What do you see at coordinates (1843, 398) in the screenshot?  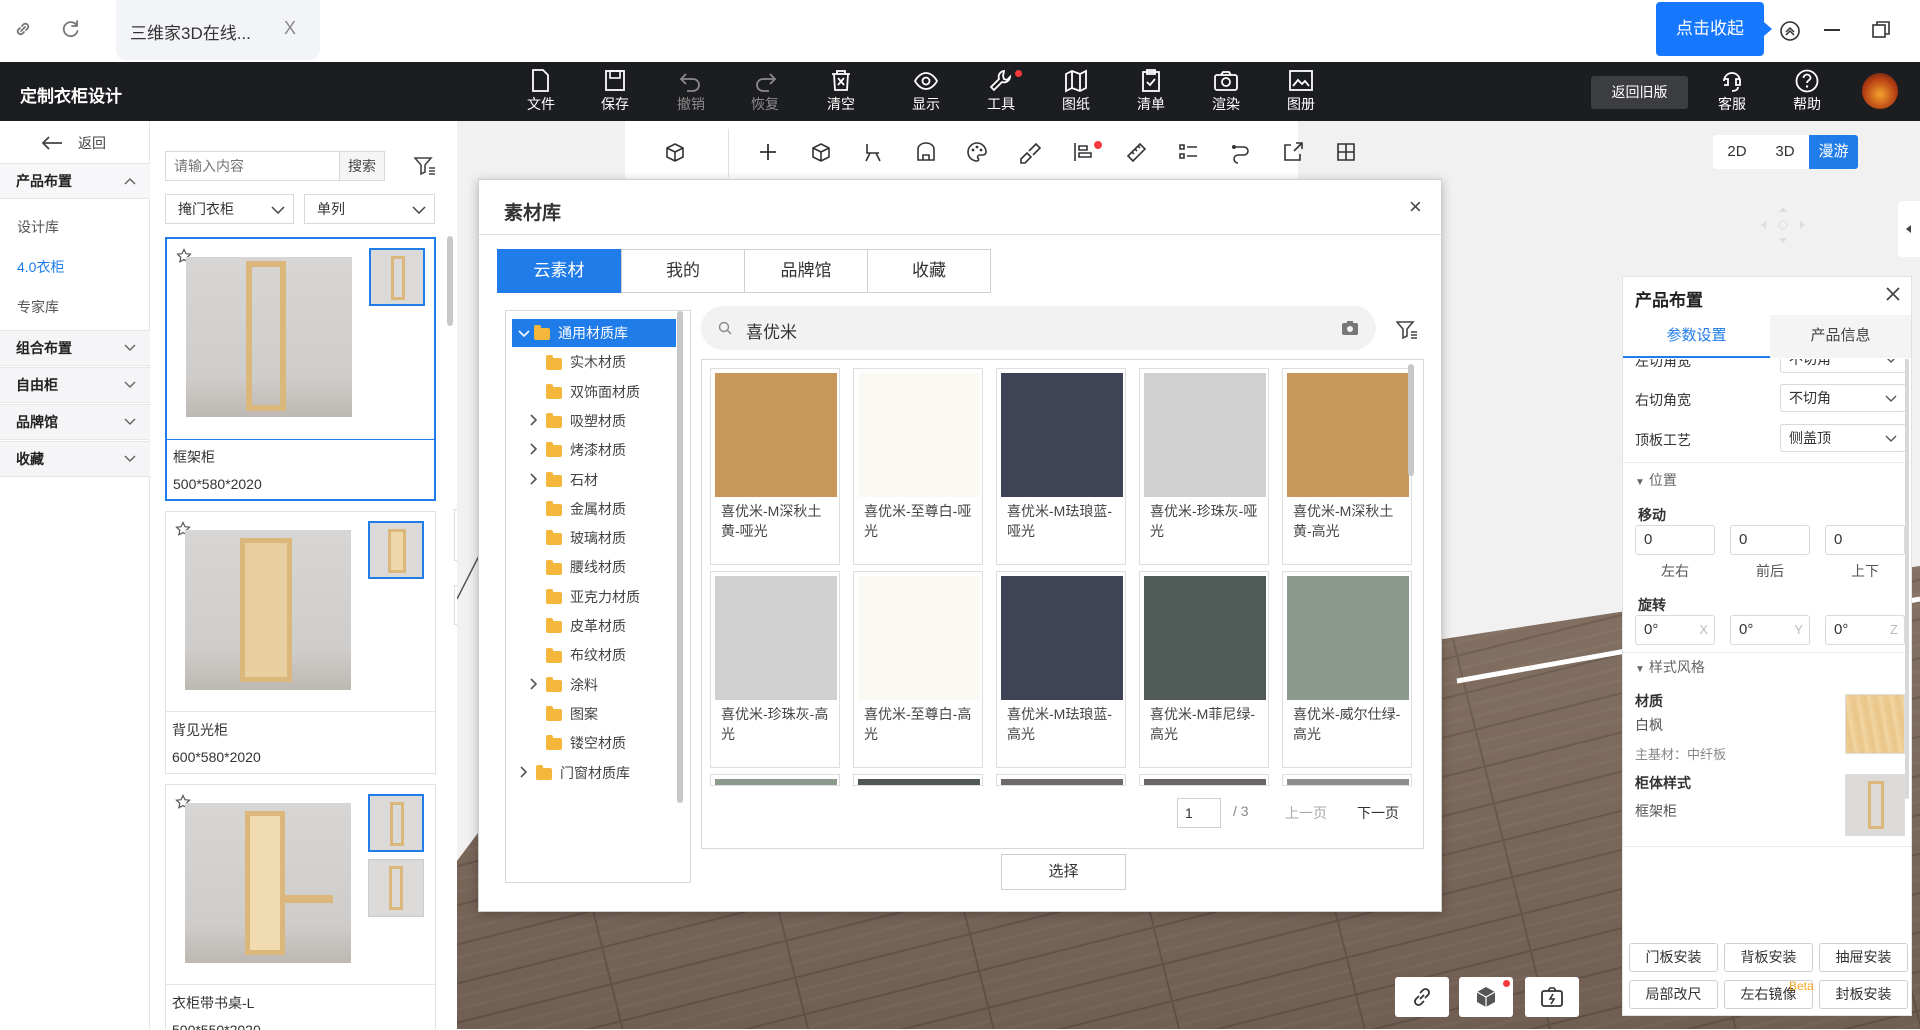 I see `right-chamfer-select: 不切角` at bounding box center [1843, 398].